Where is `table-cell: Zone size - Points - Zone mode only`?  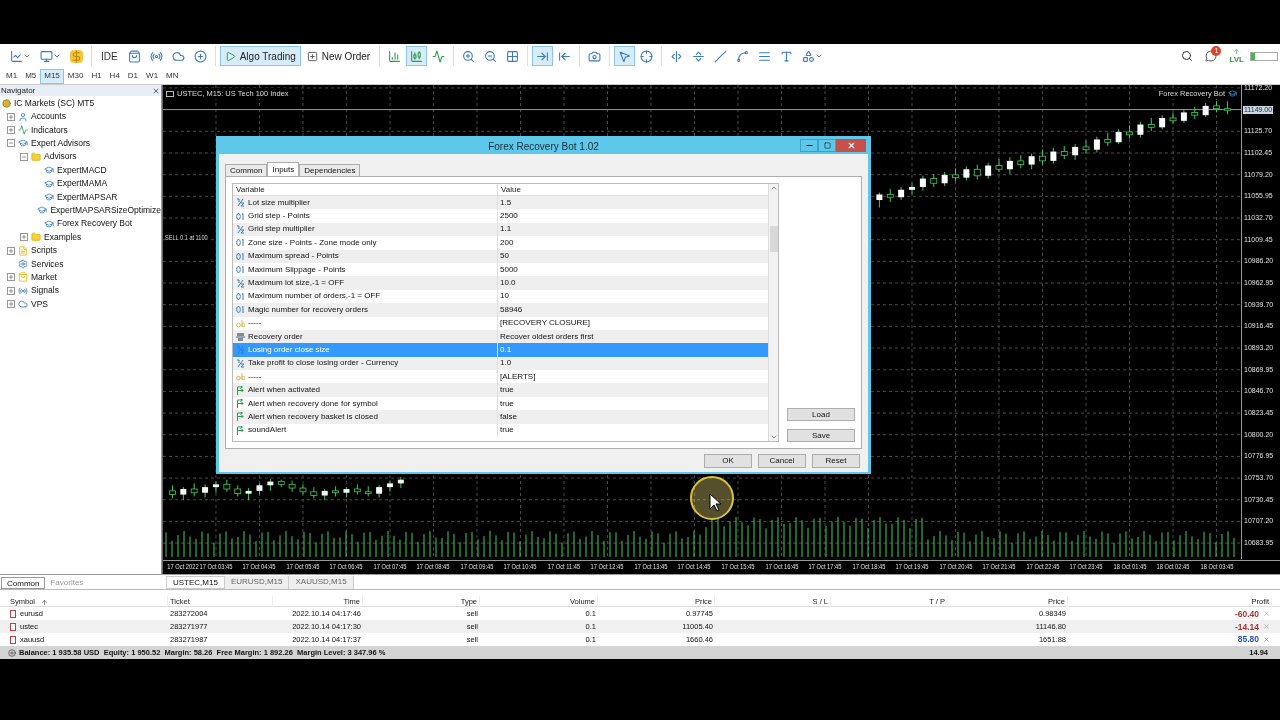 table-cell: Zone size - Points - Zone mode only is located at coordinates (312, 242).